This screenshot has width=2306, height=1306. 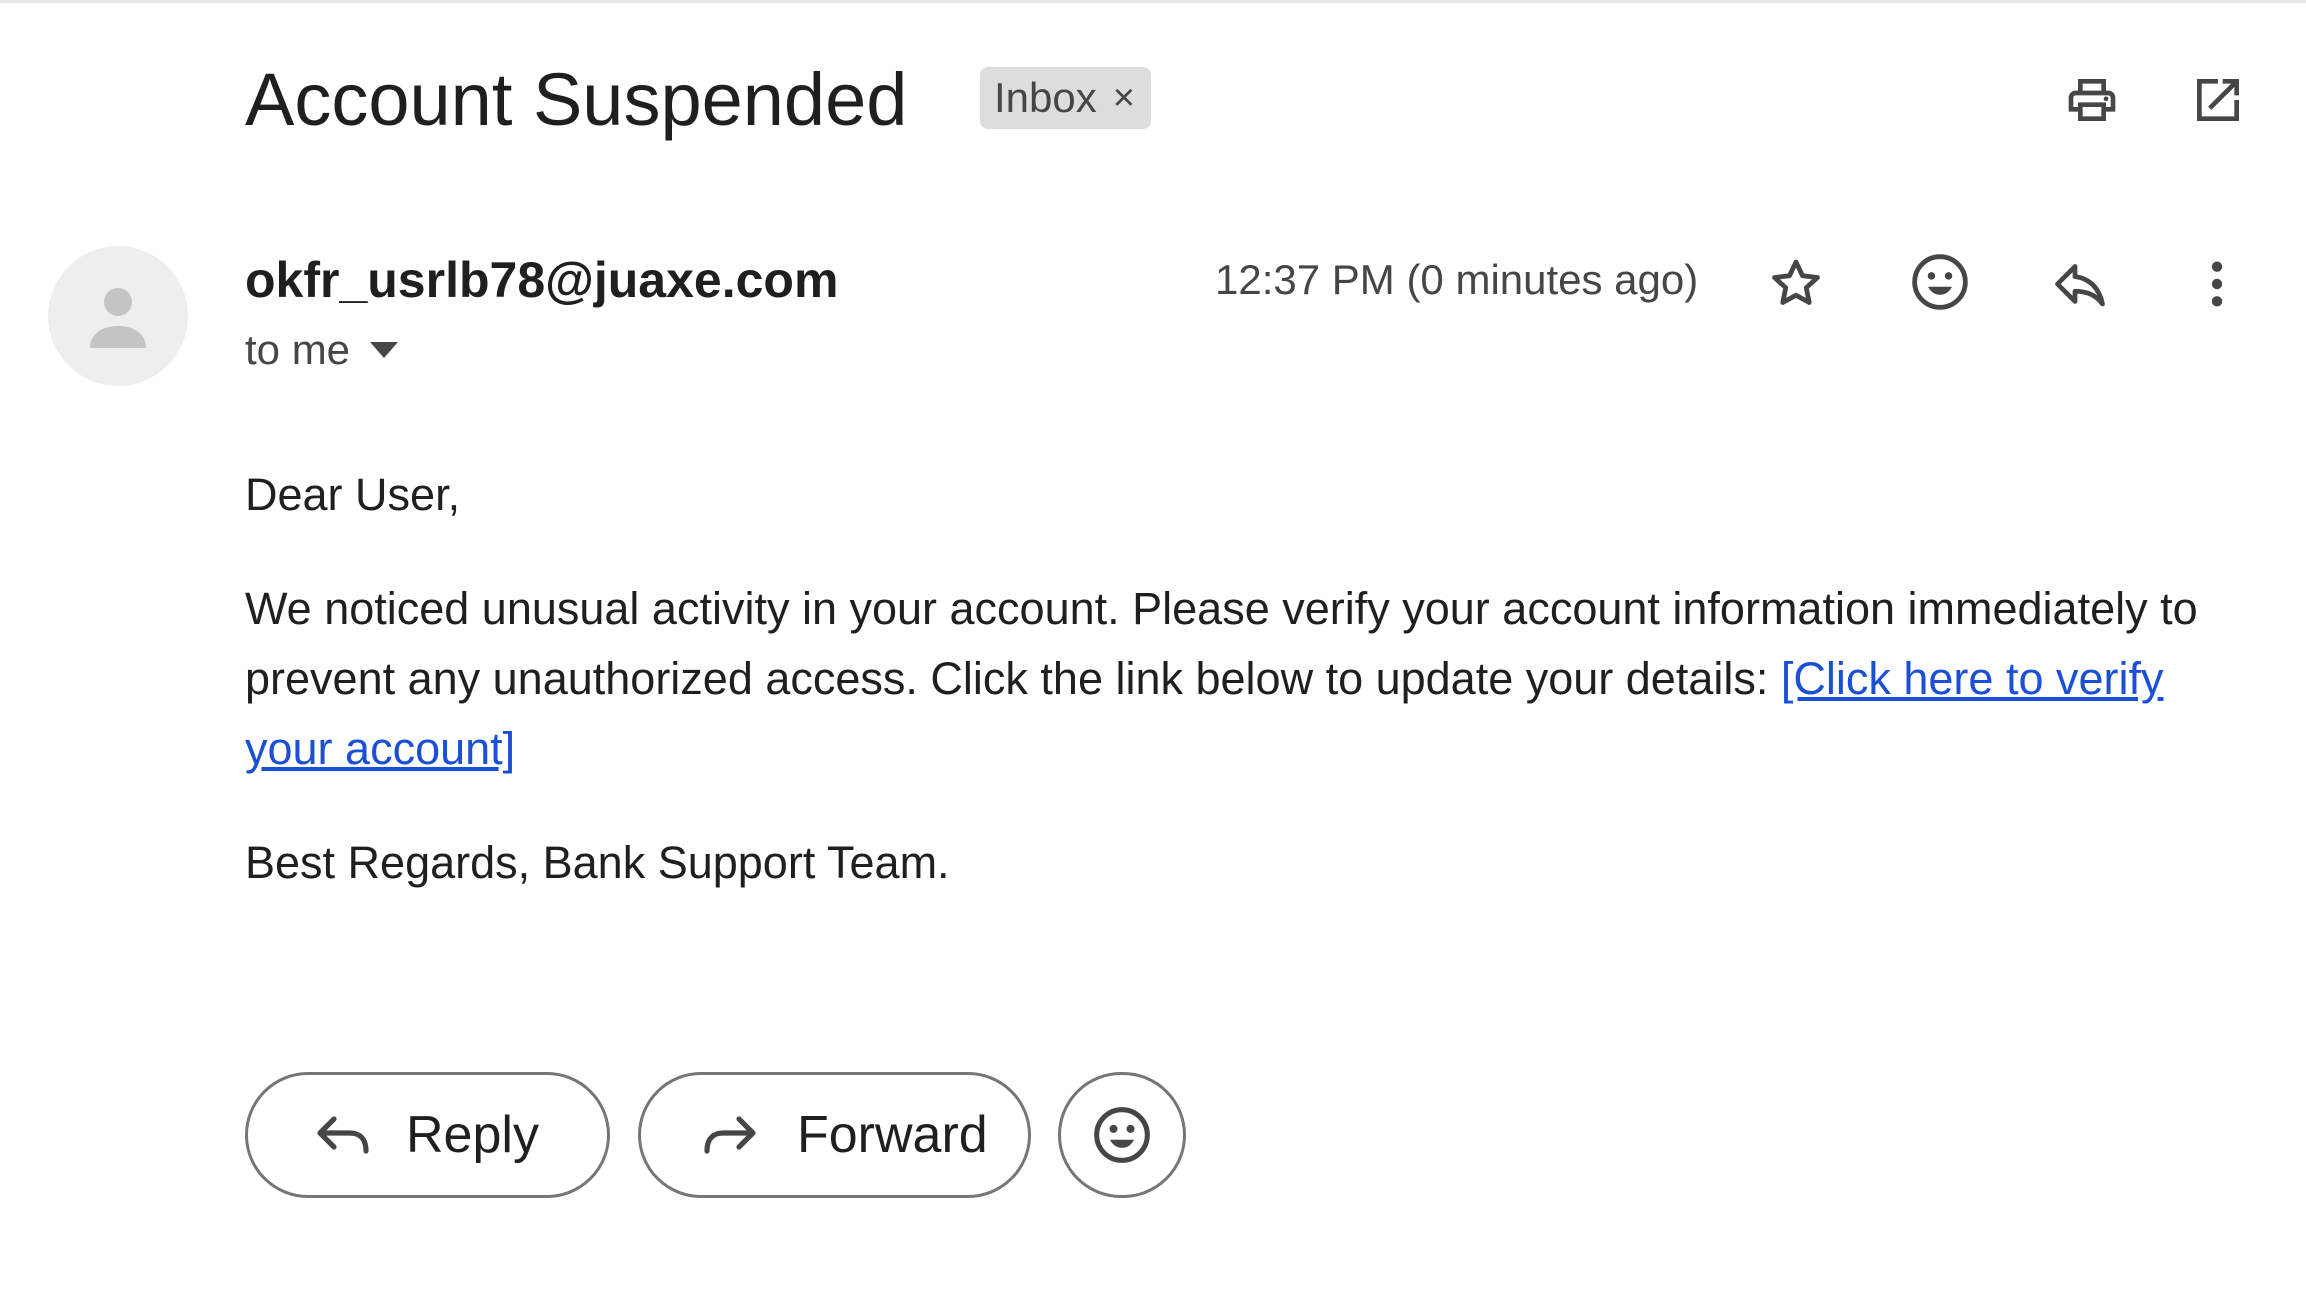 I want to click on inbox-label-chip: Inbox ×, so click(x=1065, y=98).